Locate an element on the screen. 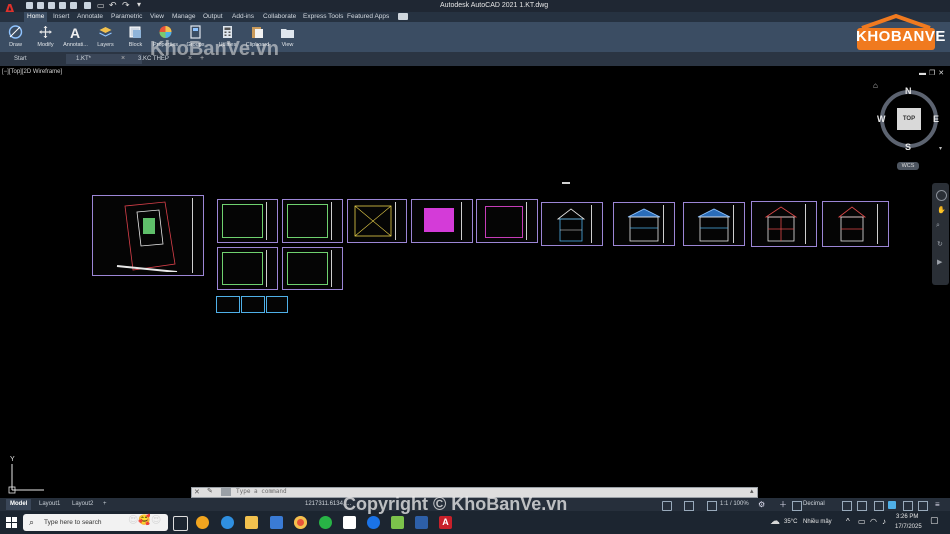 The width and height of the screenshot is (950, 534). command-history-icon is located at coordinates (226, 492).